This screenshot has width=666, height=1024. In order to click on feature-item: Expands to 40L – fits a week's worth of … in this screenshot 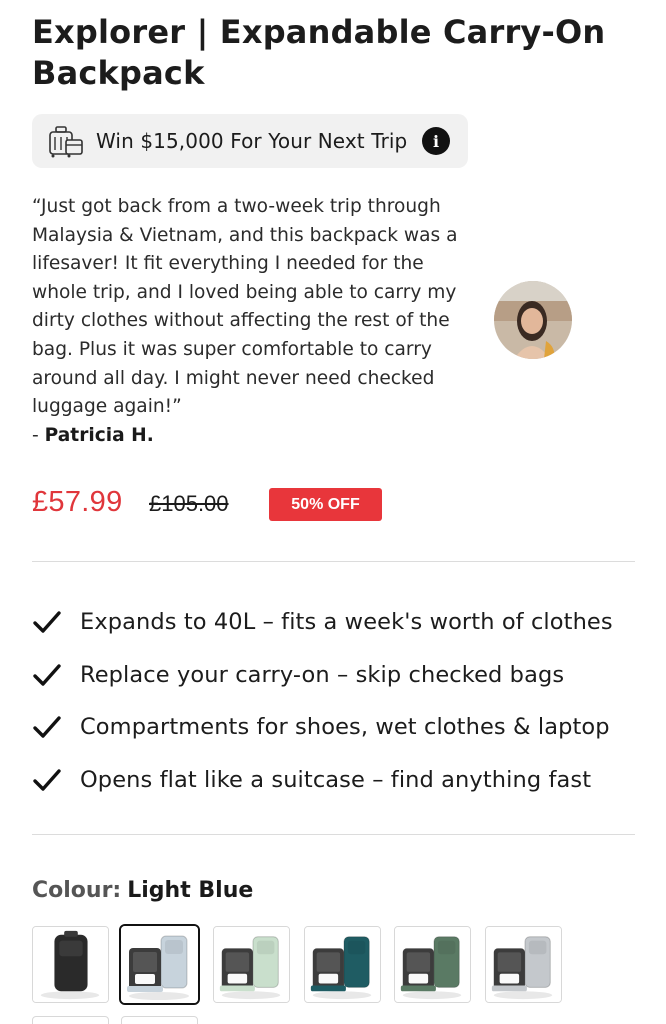, I will do `click(337, 622)`.